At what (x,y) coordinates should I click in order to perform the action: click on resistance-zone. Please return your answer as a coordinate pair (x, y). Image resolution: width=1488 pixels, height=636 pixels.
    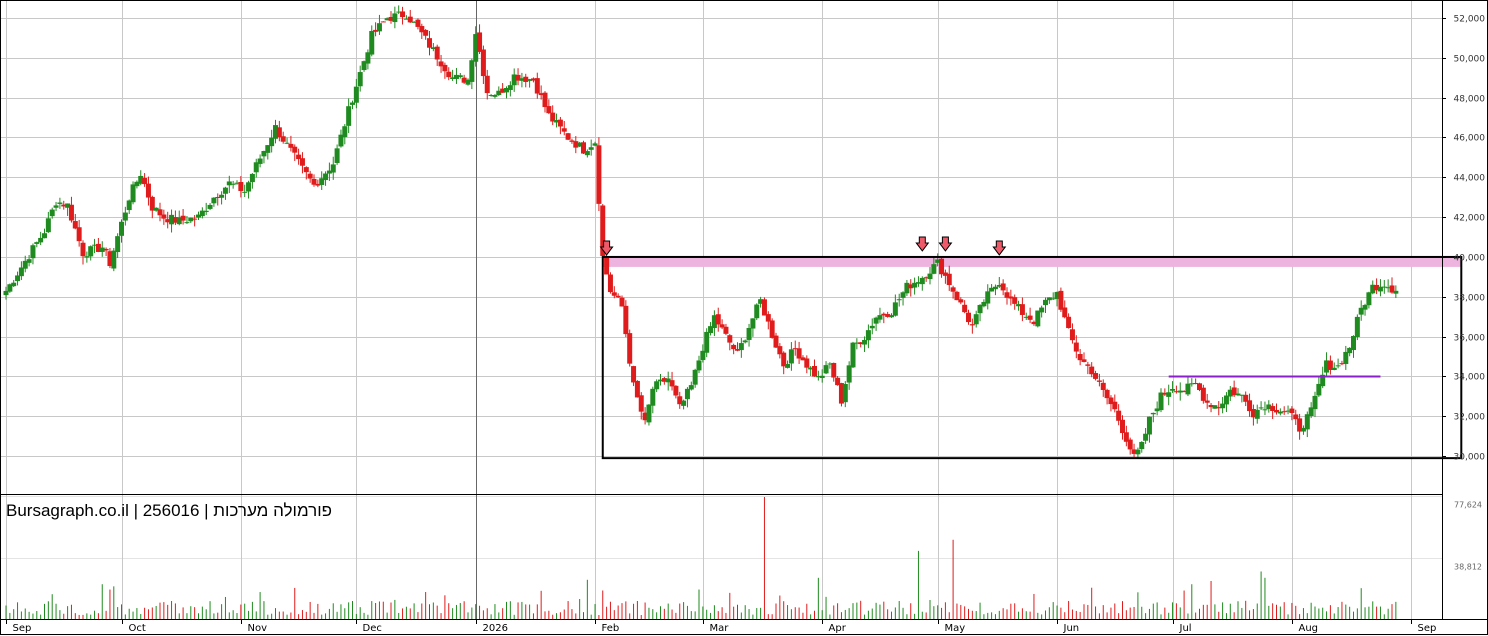
    Looking at the image, I should click on (1032, 261).